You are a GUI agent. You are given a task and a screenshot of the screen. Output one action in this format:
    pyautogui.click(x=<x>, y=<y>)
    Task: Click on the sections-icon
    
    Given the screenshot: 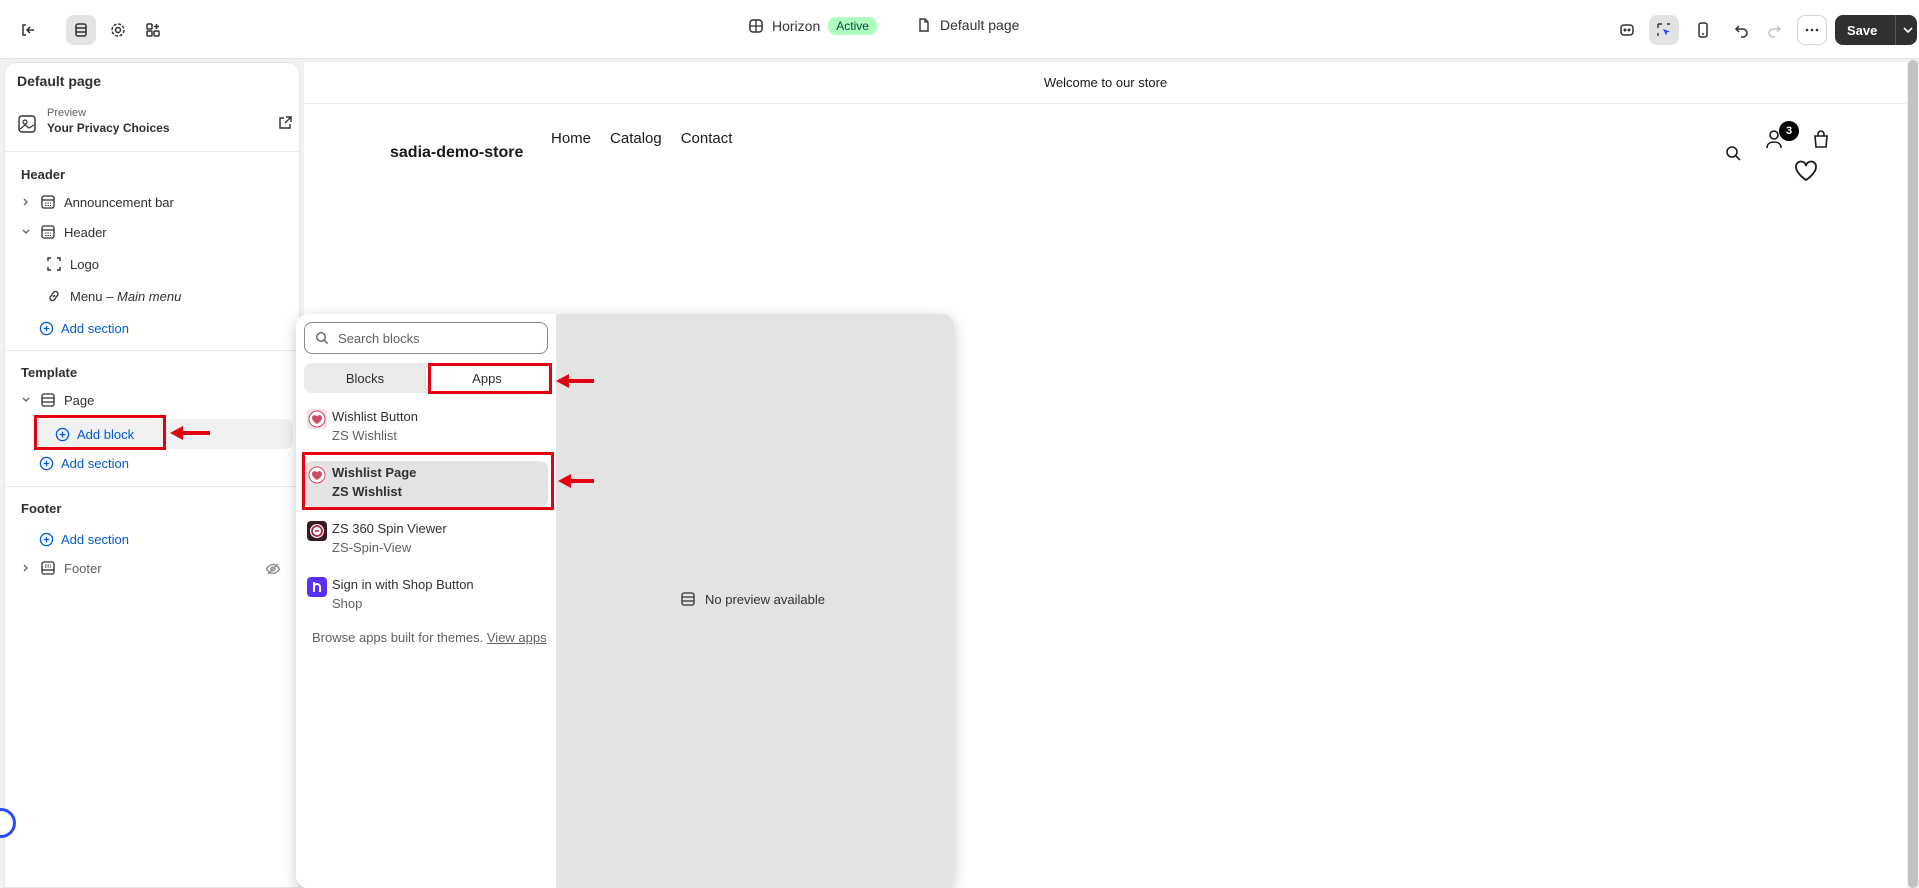 What is the action you would take?
    pyautogui.click(x=81, y=30)
    